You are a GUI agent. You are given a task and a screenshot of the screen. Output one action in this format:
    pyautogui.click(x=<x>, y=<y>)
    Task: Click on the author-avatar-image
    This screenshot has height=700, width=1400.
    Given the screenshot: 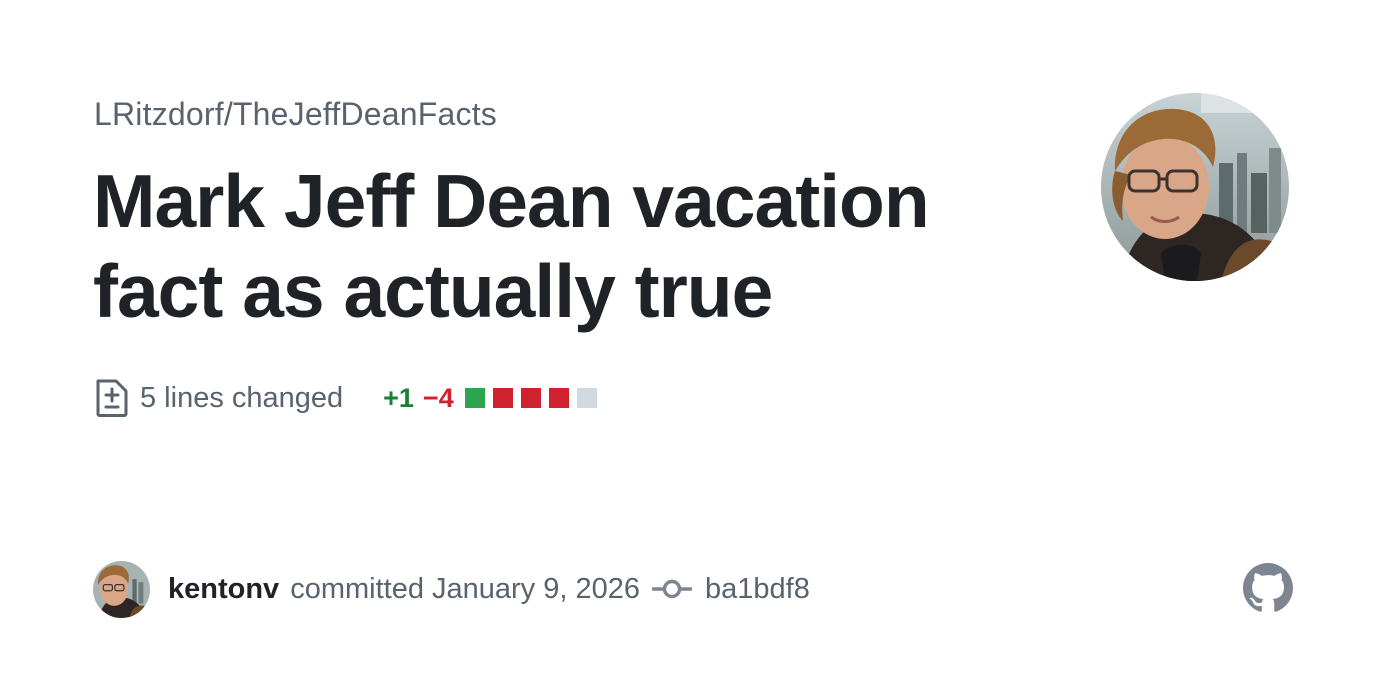 What is the action you would take?
    pyautogui.click(x=121, y=589)
    